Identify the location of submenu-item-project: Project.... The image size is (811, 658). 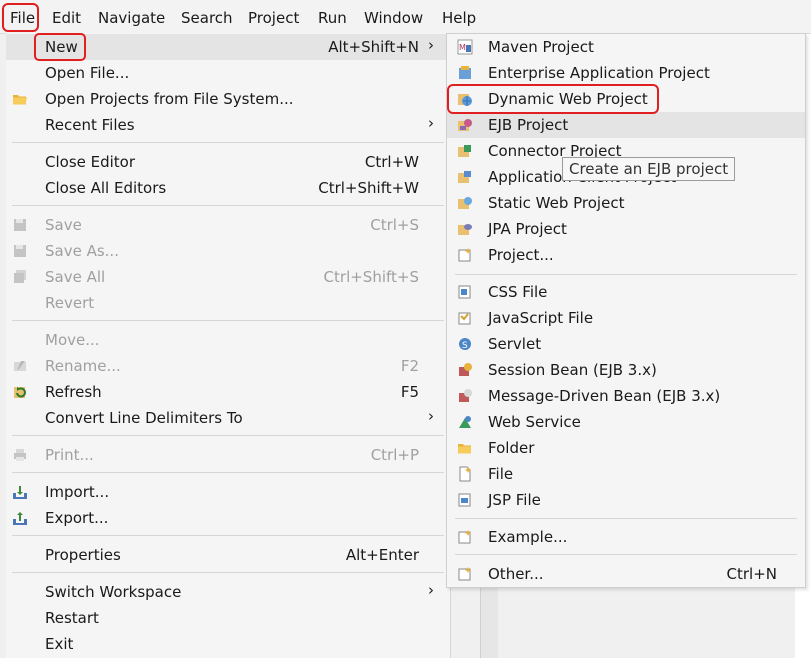
(626, 255).